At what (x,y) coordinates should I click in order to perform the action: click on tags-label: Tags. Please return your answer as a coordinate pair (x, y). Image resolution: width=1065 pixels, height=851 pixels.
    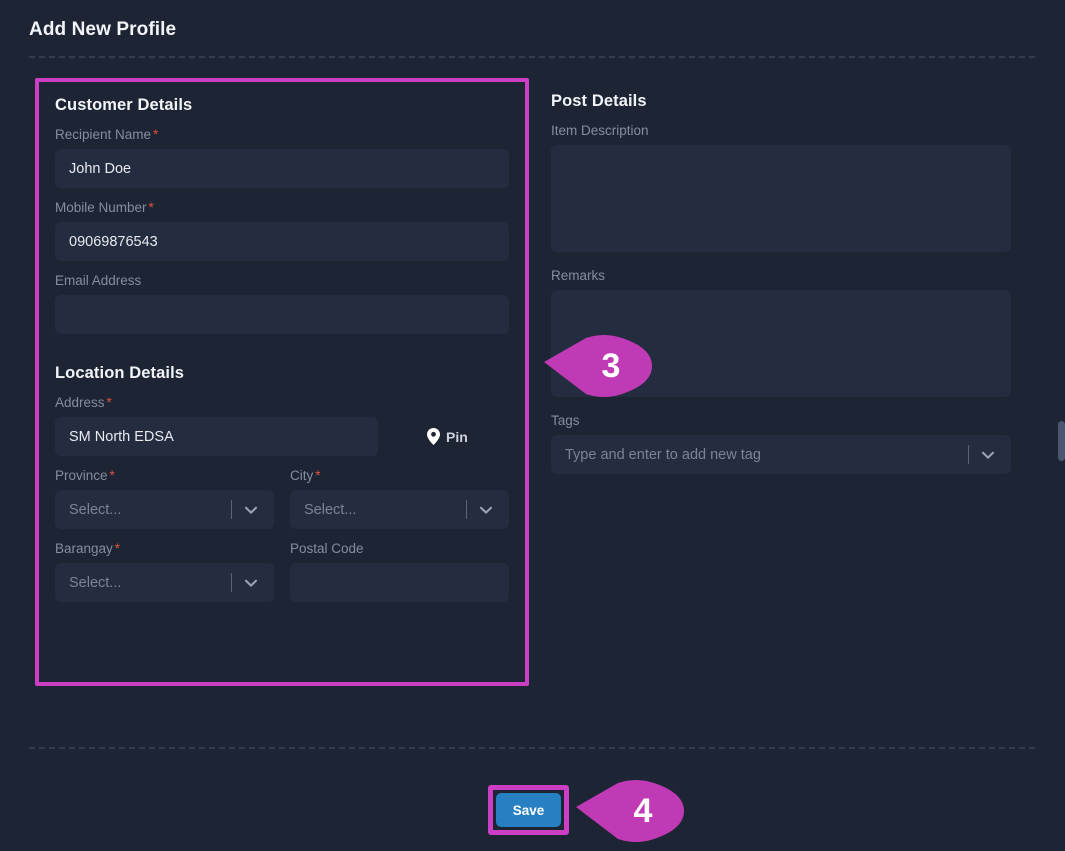
    Looking at the image, I should click on (565, 420).